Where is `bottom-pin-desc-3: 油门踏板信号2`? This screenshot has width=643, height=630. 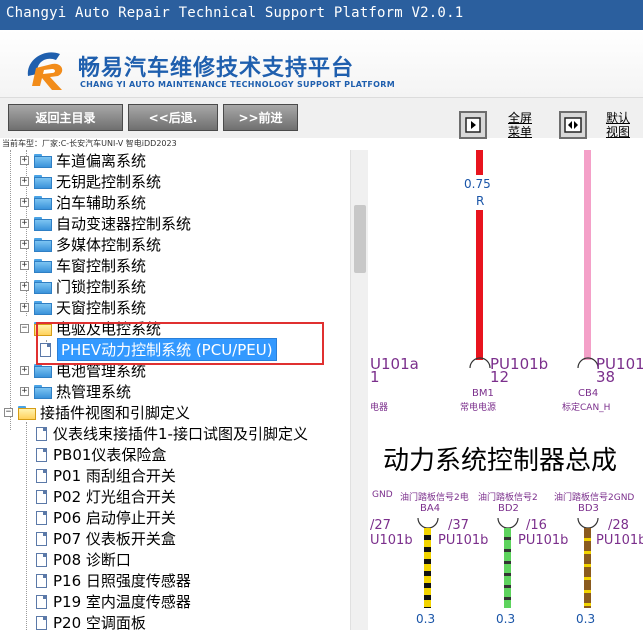 bottom-pin-desc-3: 油门踏板信号2 is located at coordinates (508, 498).